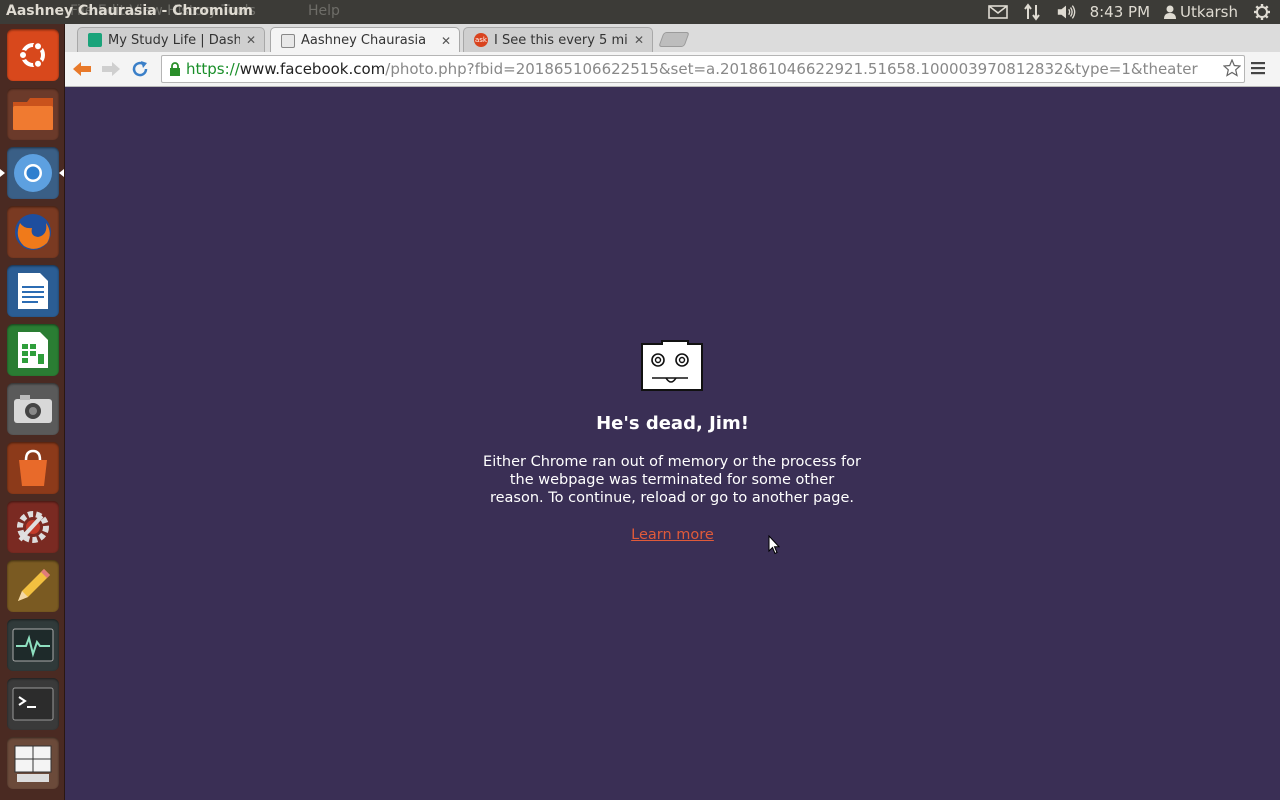 This screenshot has height=800, width=1280. What do you see at coordinates (1120, 12) in the screenshot?
I see `clock: 8:43 PM` at bounding box center [1120, 12].